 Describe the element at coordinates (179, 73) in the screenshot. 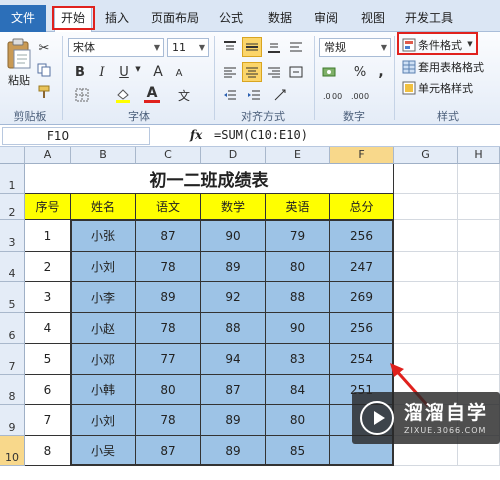

I see `shrink-font-button: A` at that location.